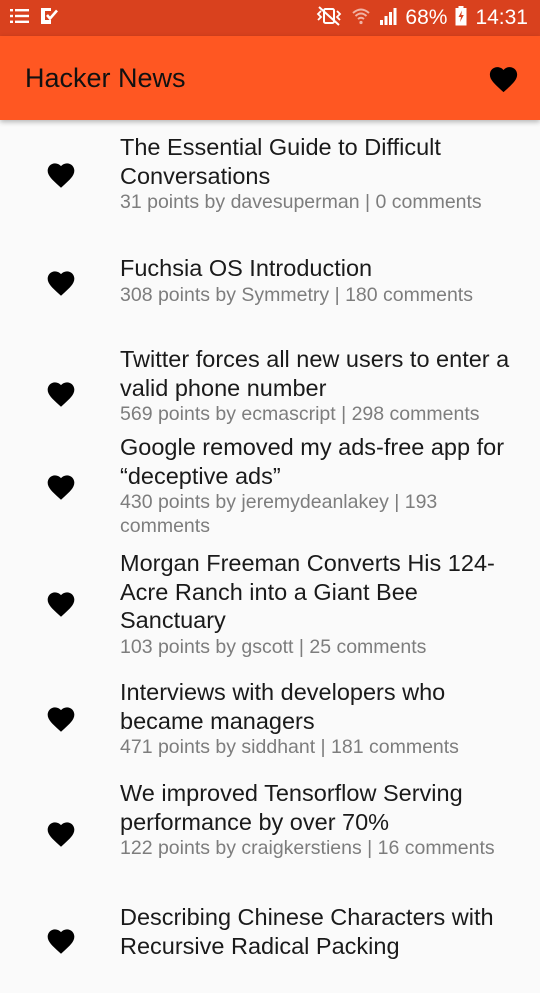 Image resolution: width=540 pixels, height=993 pixels. Describe the element at coordinates (361, 18) in the screenshot. I see `wifi-icon` at that location.